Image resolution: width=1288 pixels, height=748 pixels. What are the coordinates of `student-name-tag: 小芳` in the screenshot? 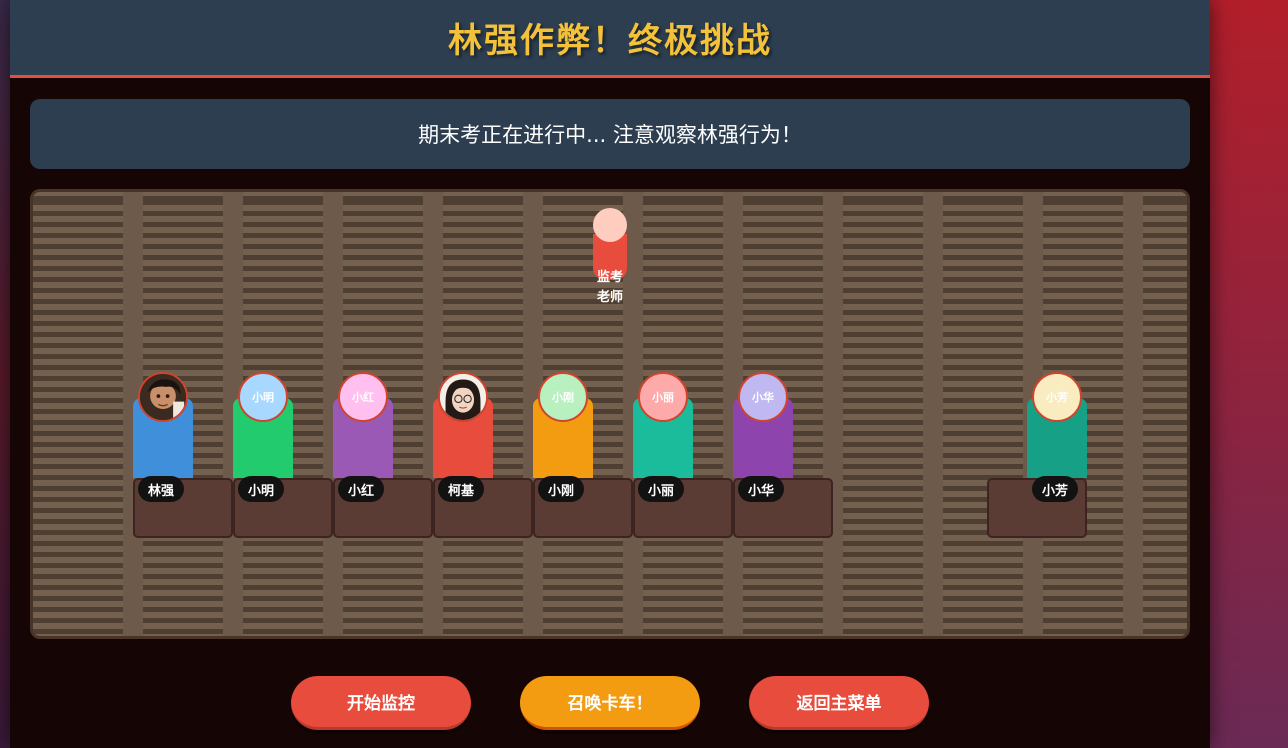 It's located at (1055, 489).